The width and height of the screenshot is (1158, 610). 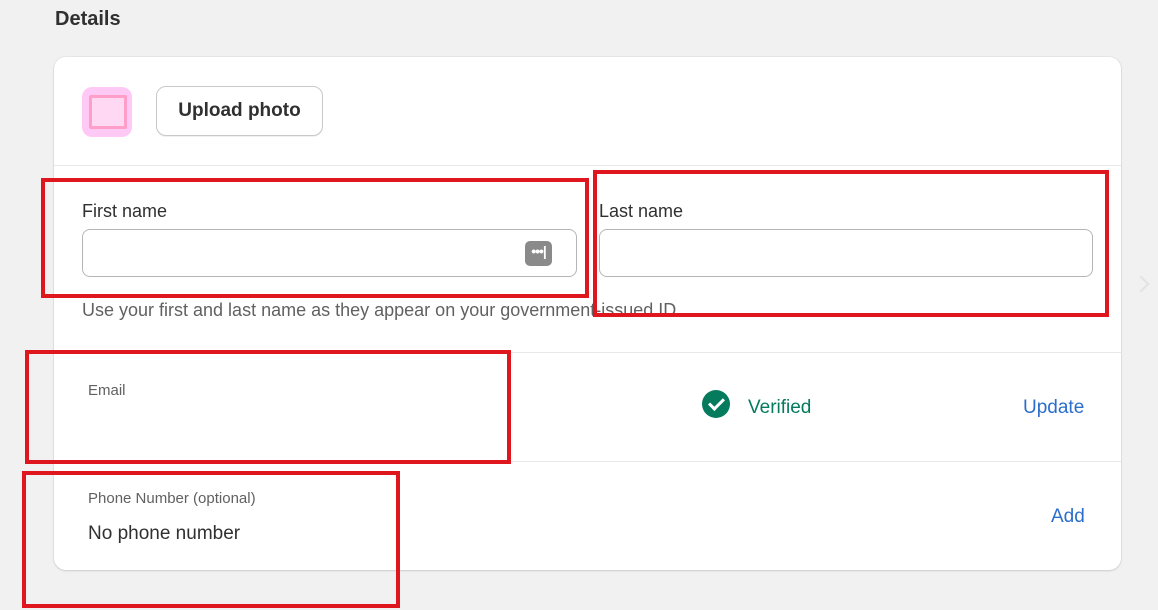 I want to click on update-email-link: Update, so click(x=1053, y=408).